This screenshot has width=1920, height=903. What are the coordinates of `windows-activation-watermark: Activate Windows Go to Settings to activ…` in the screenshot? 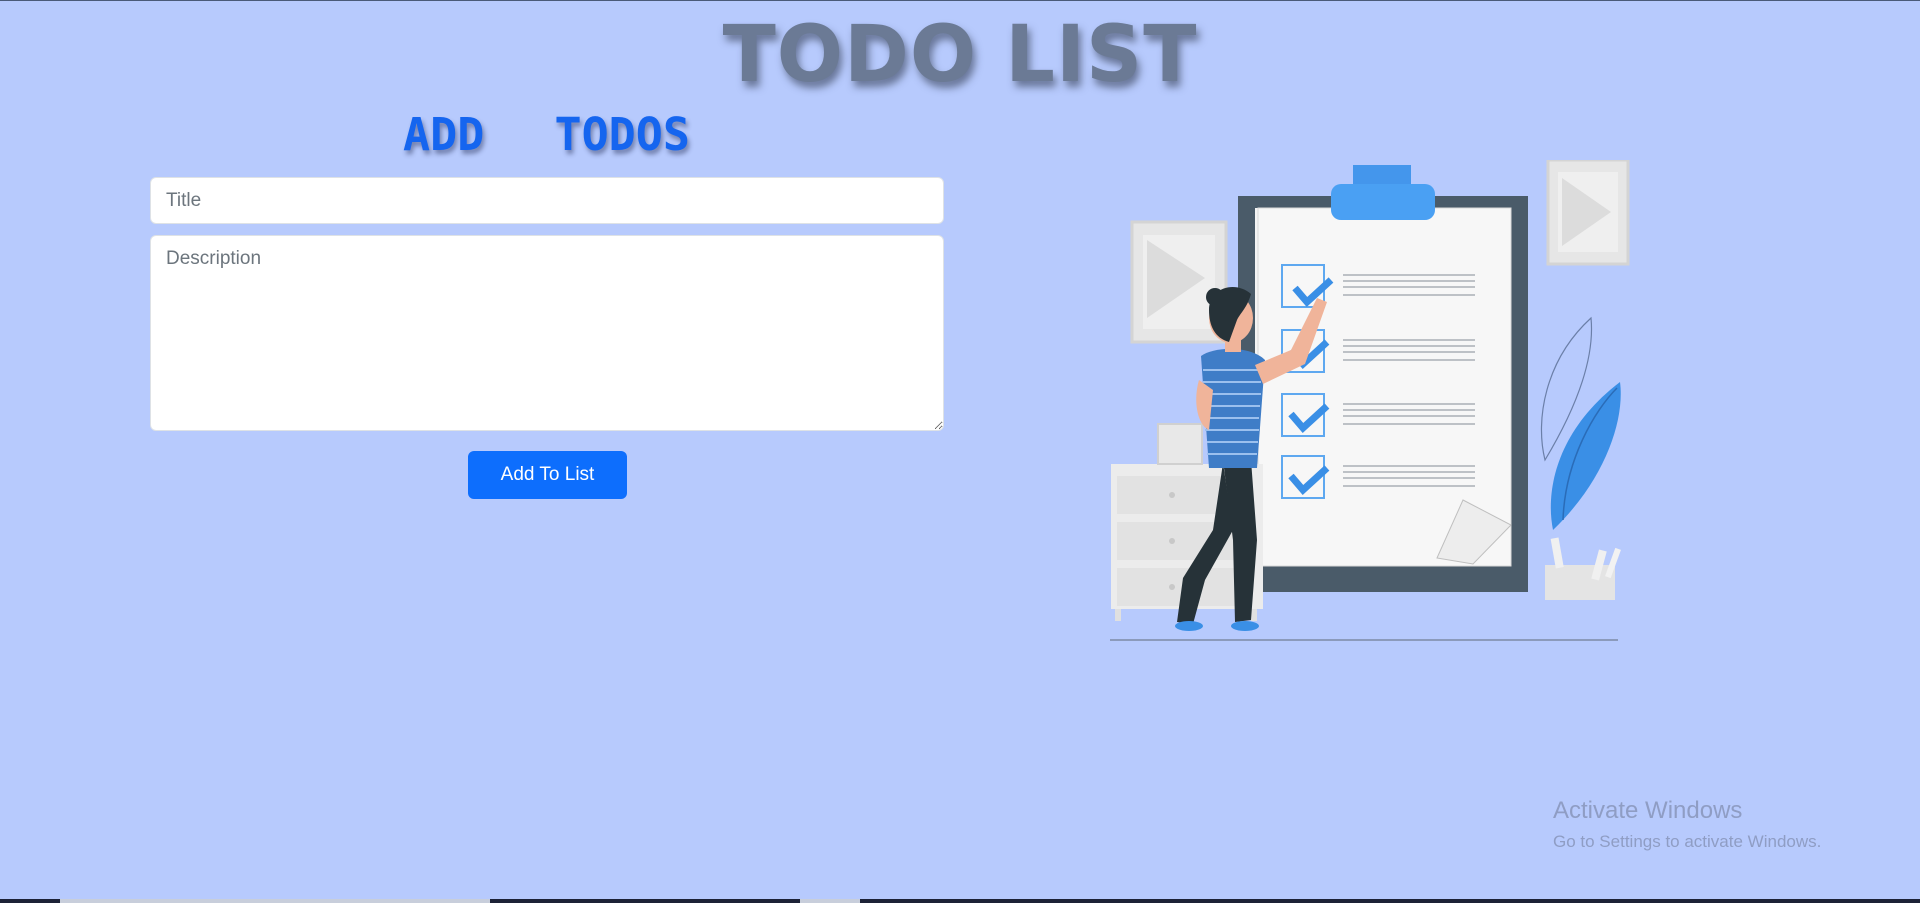 It's located at (1687, 825).